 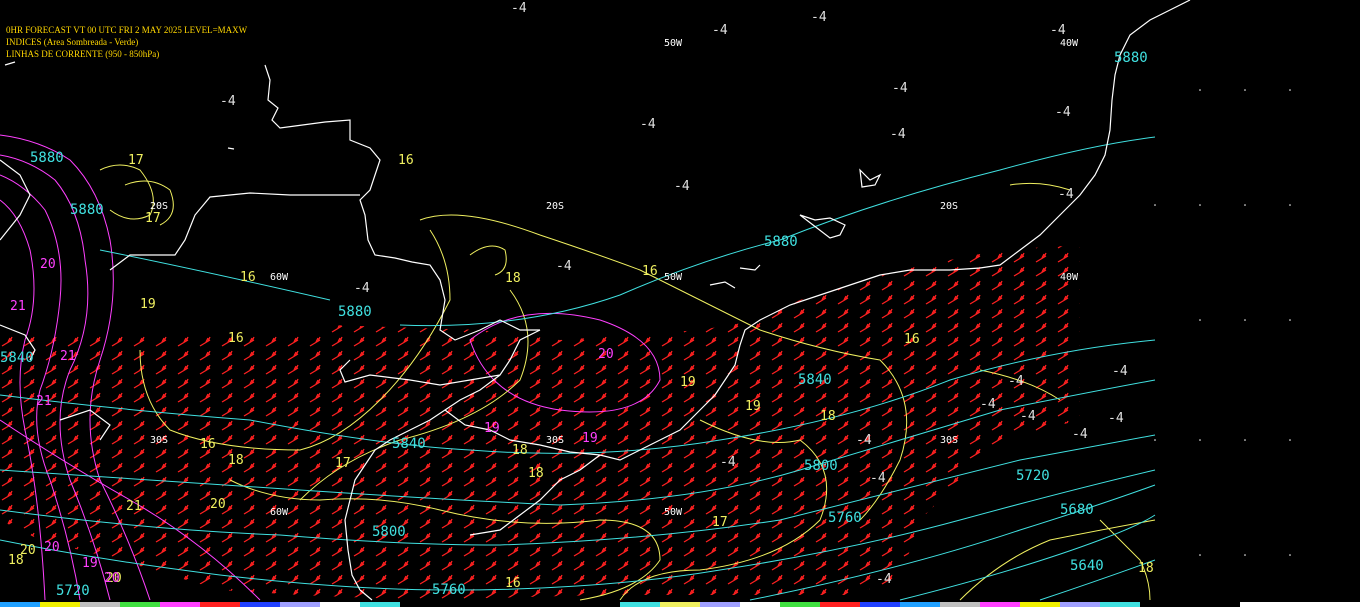 I want to click on header-line-3: LINHAS DE CORRENTE (950 - 850hPa), so click(x=83, y=54).